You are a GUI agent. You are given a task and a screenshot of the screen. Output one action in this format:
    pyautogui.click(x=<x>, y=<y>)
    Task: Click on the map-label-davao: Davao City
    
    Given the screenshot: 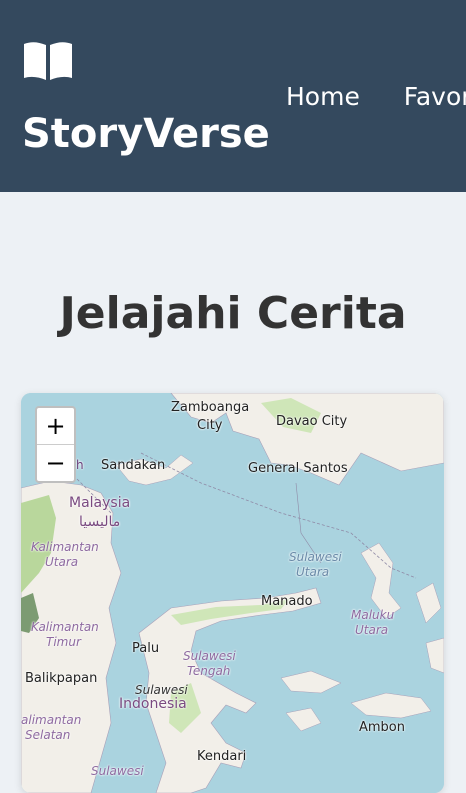 What is the action you would take?
    pyautogui.click(x=312, y=421)
    